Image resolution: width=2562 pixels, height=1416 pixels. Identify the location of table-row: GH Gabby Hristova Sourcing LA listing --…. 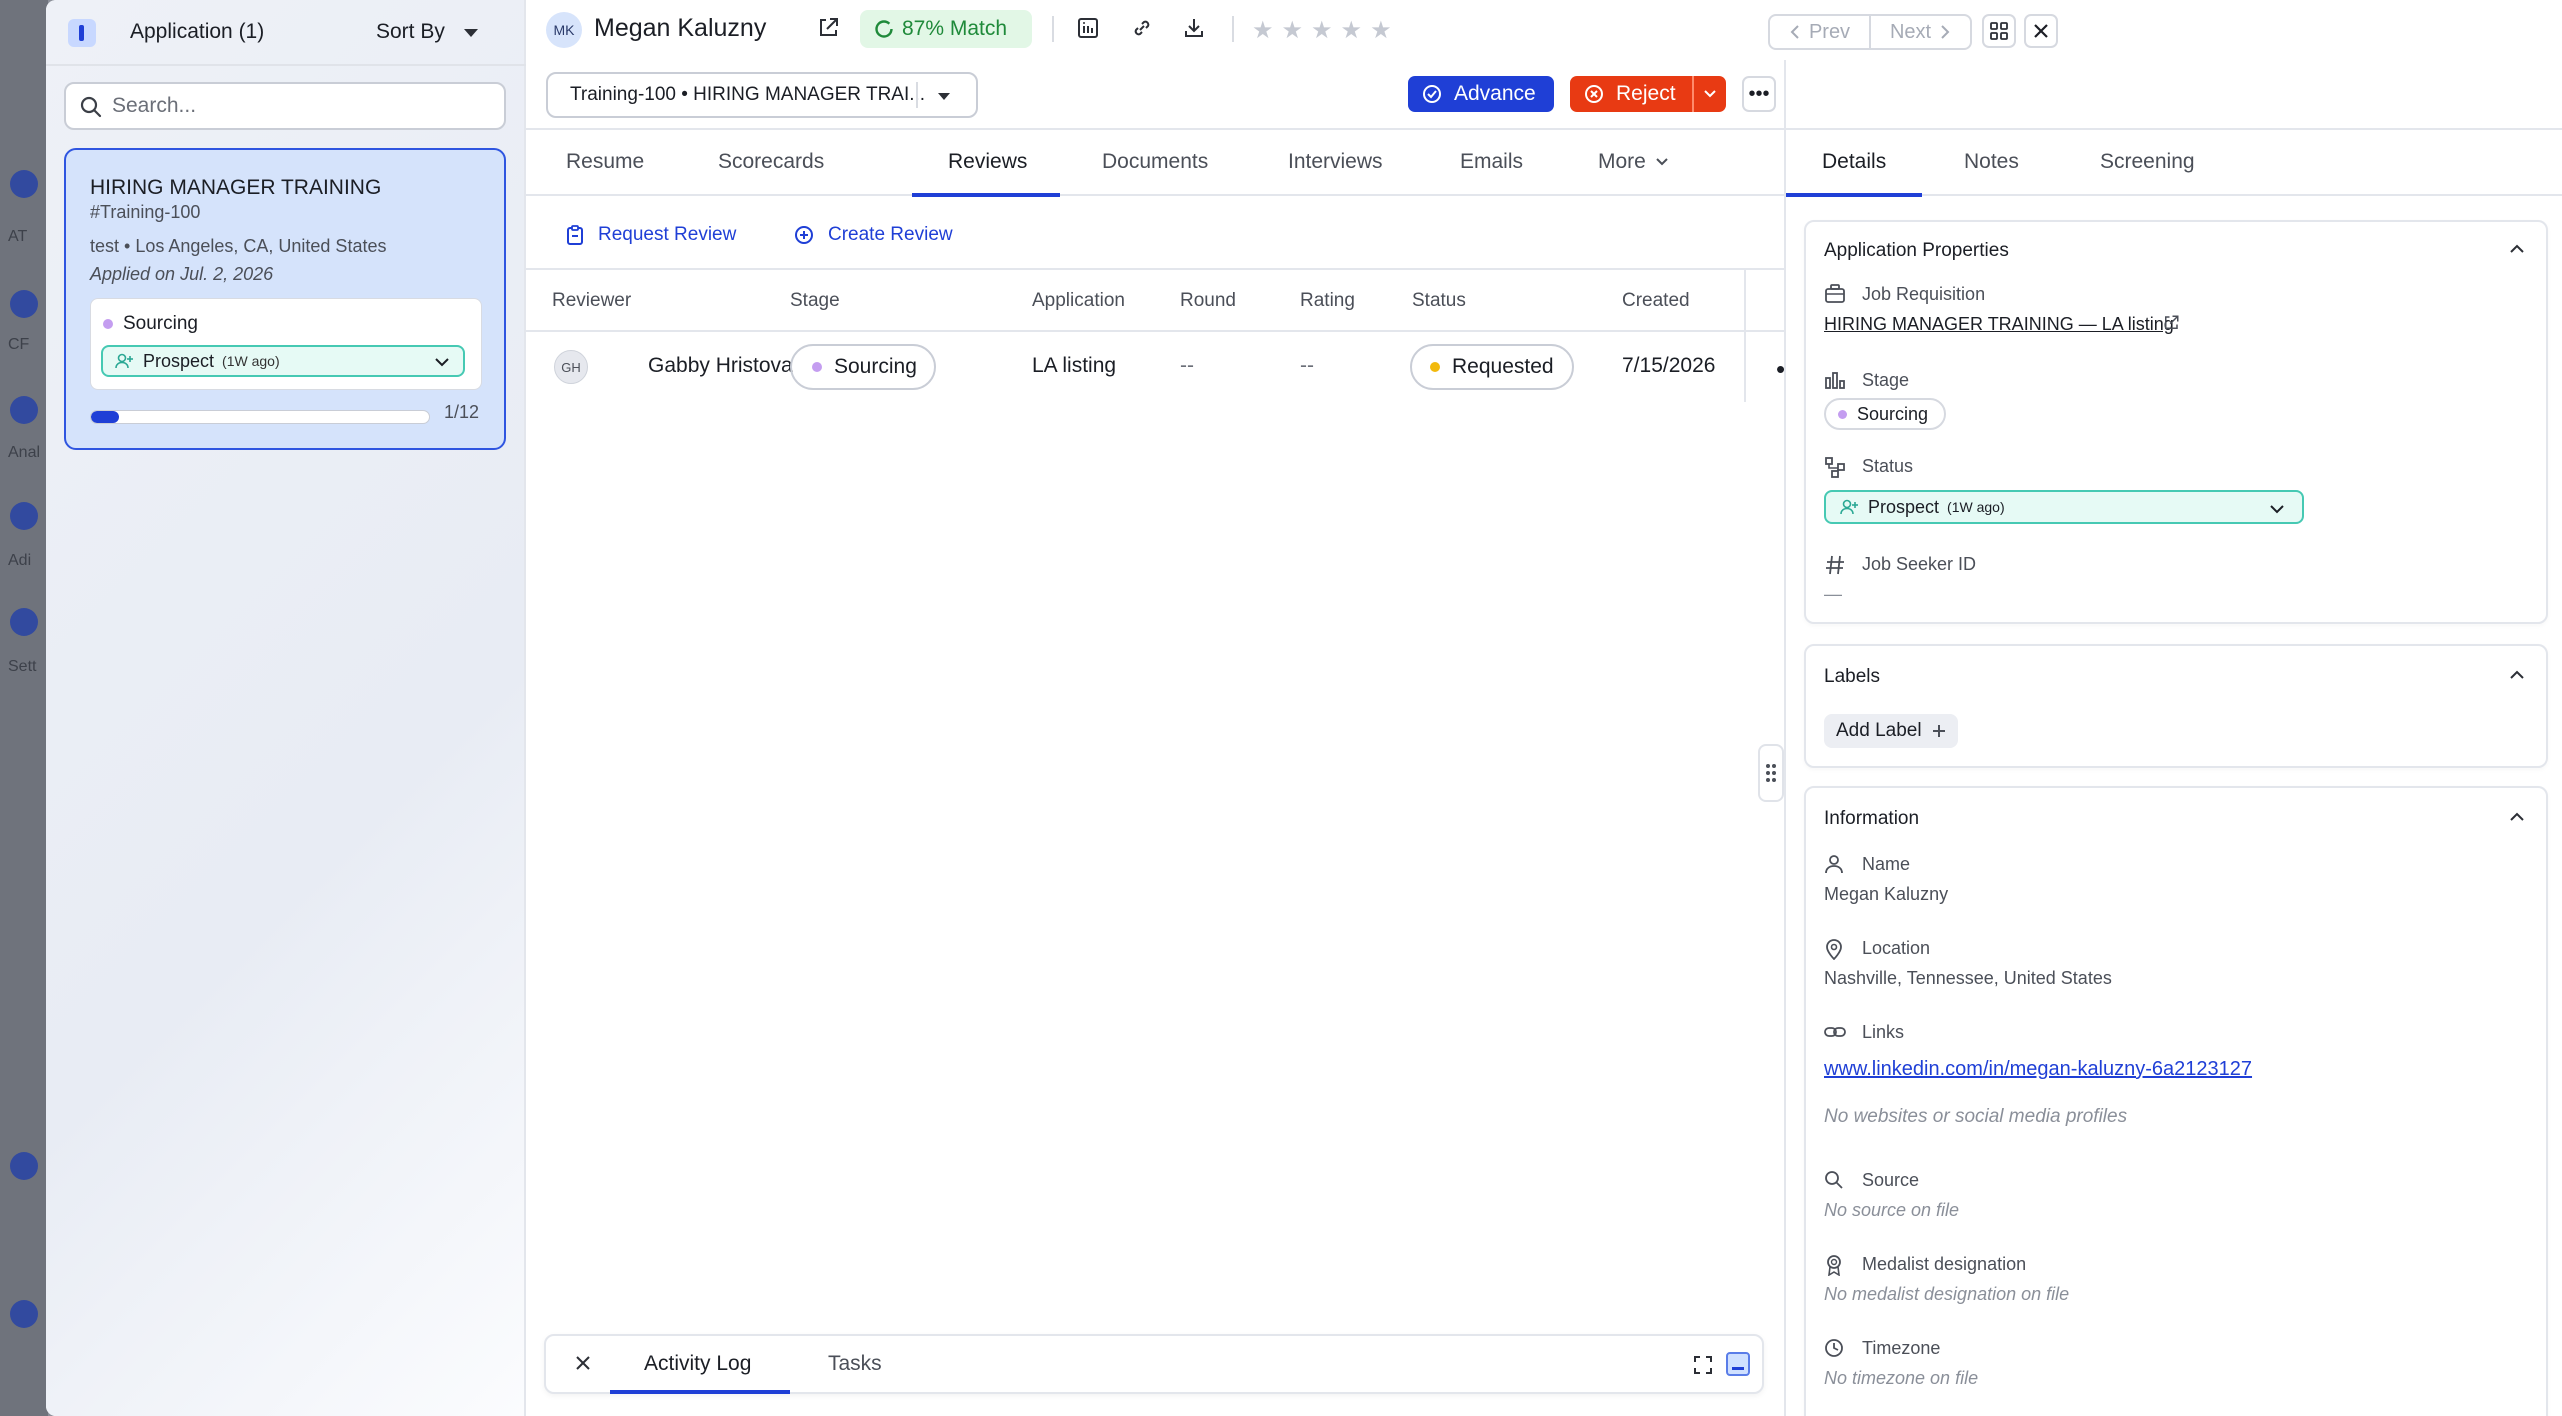
(1165, 367).